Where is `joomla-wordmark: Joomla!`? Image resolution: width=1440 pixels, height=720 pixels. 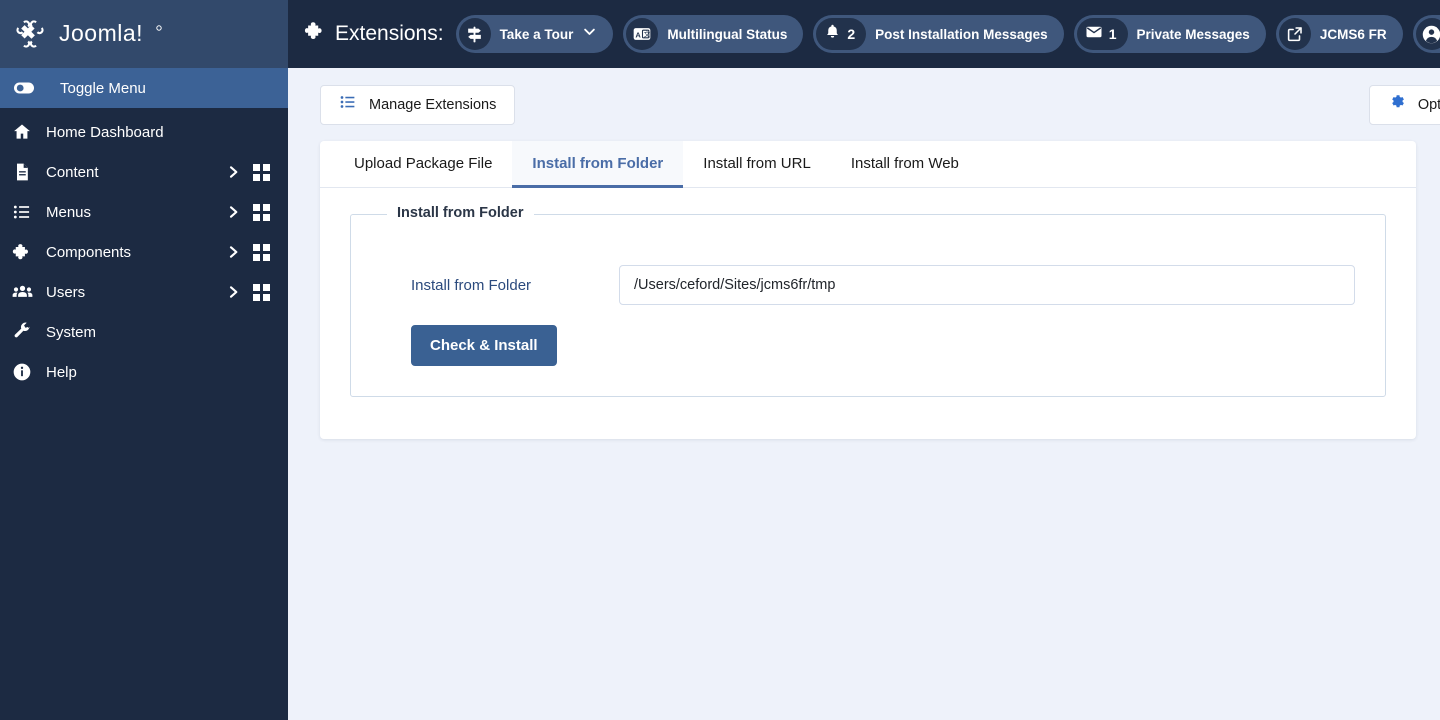 joomla-wordmark: Joomla! is located at coordinates (134, 33).